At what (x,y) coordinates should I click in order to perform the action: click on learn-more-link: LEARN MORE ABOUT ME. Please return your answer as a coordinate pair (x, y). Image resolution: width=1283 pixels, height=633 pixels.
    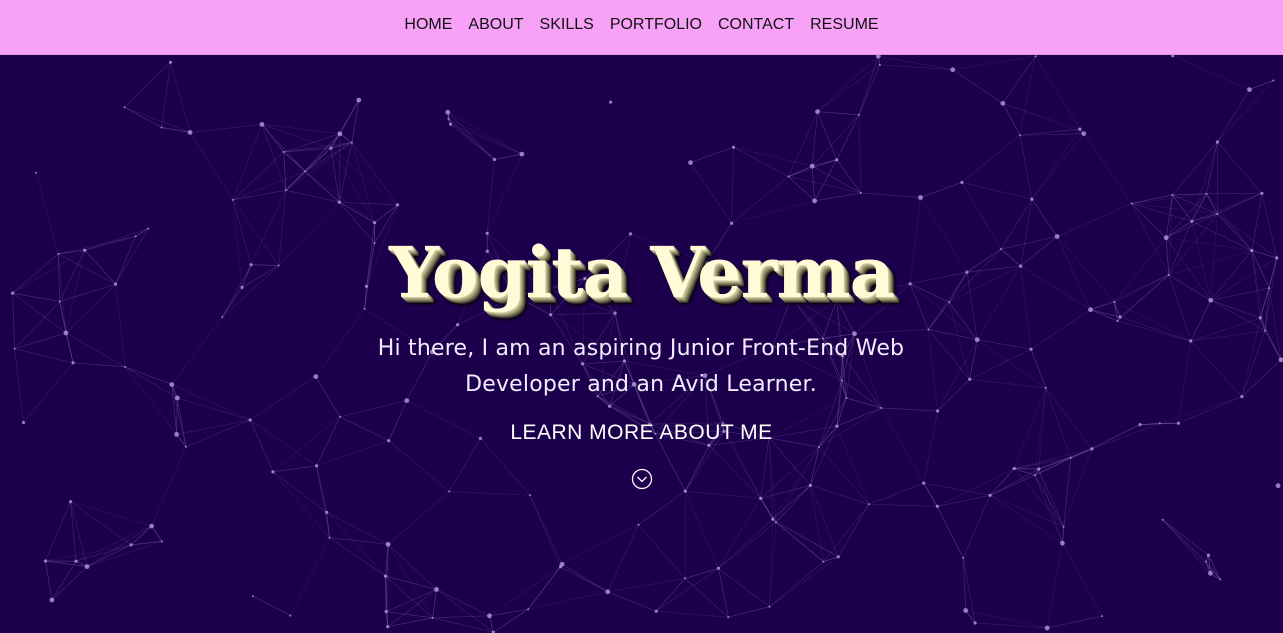
    Looking at the image, I should click on (641, 433).